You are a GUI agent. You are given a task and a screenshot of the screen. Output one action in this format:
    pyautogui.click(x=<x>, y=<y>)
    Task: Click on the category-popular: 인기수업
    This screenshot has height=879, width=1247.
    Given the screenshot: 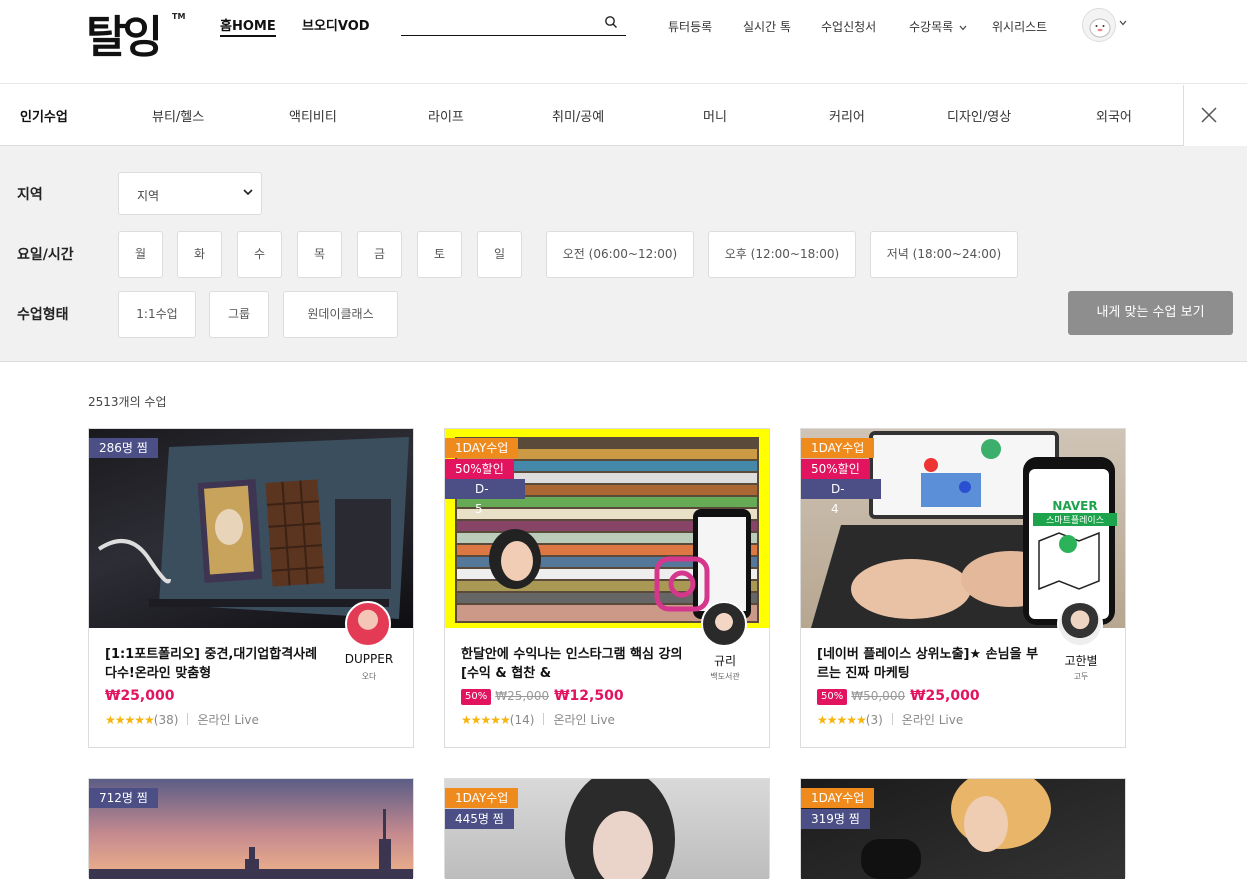 What is the action you would take?
    pyautogui.click(x=44, y=115)
    